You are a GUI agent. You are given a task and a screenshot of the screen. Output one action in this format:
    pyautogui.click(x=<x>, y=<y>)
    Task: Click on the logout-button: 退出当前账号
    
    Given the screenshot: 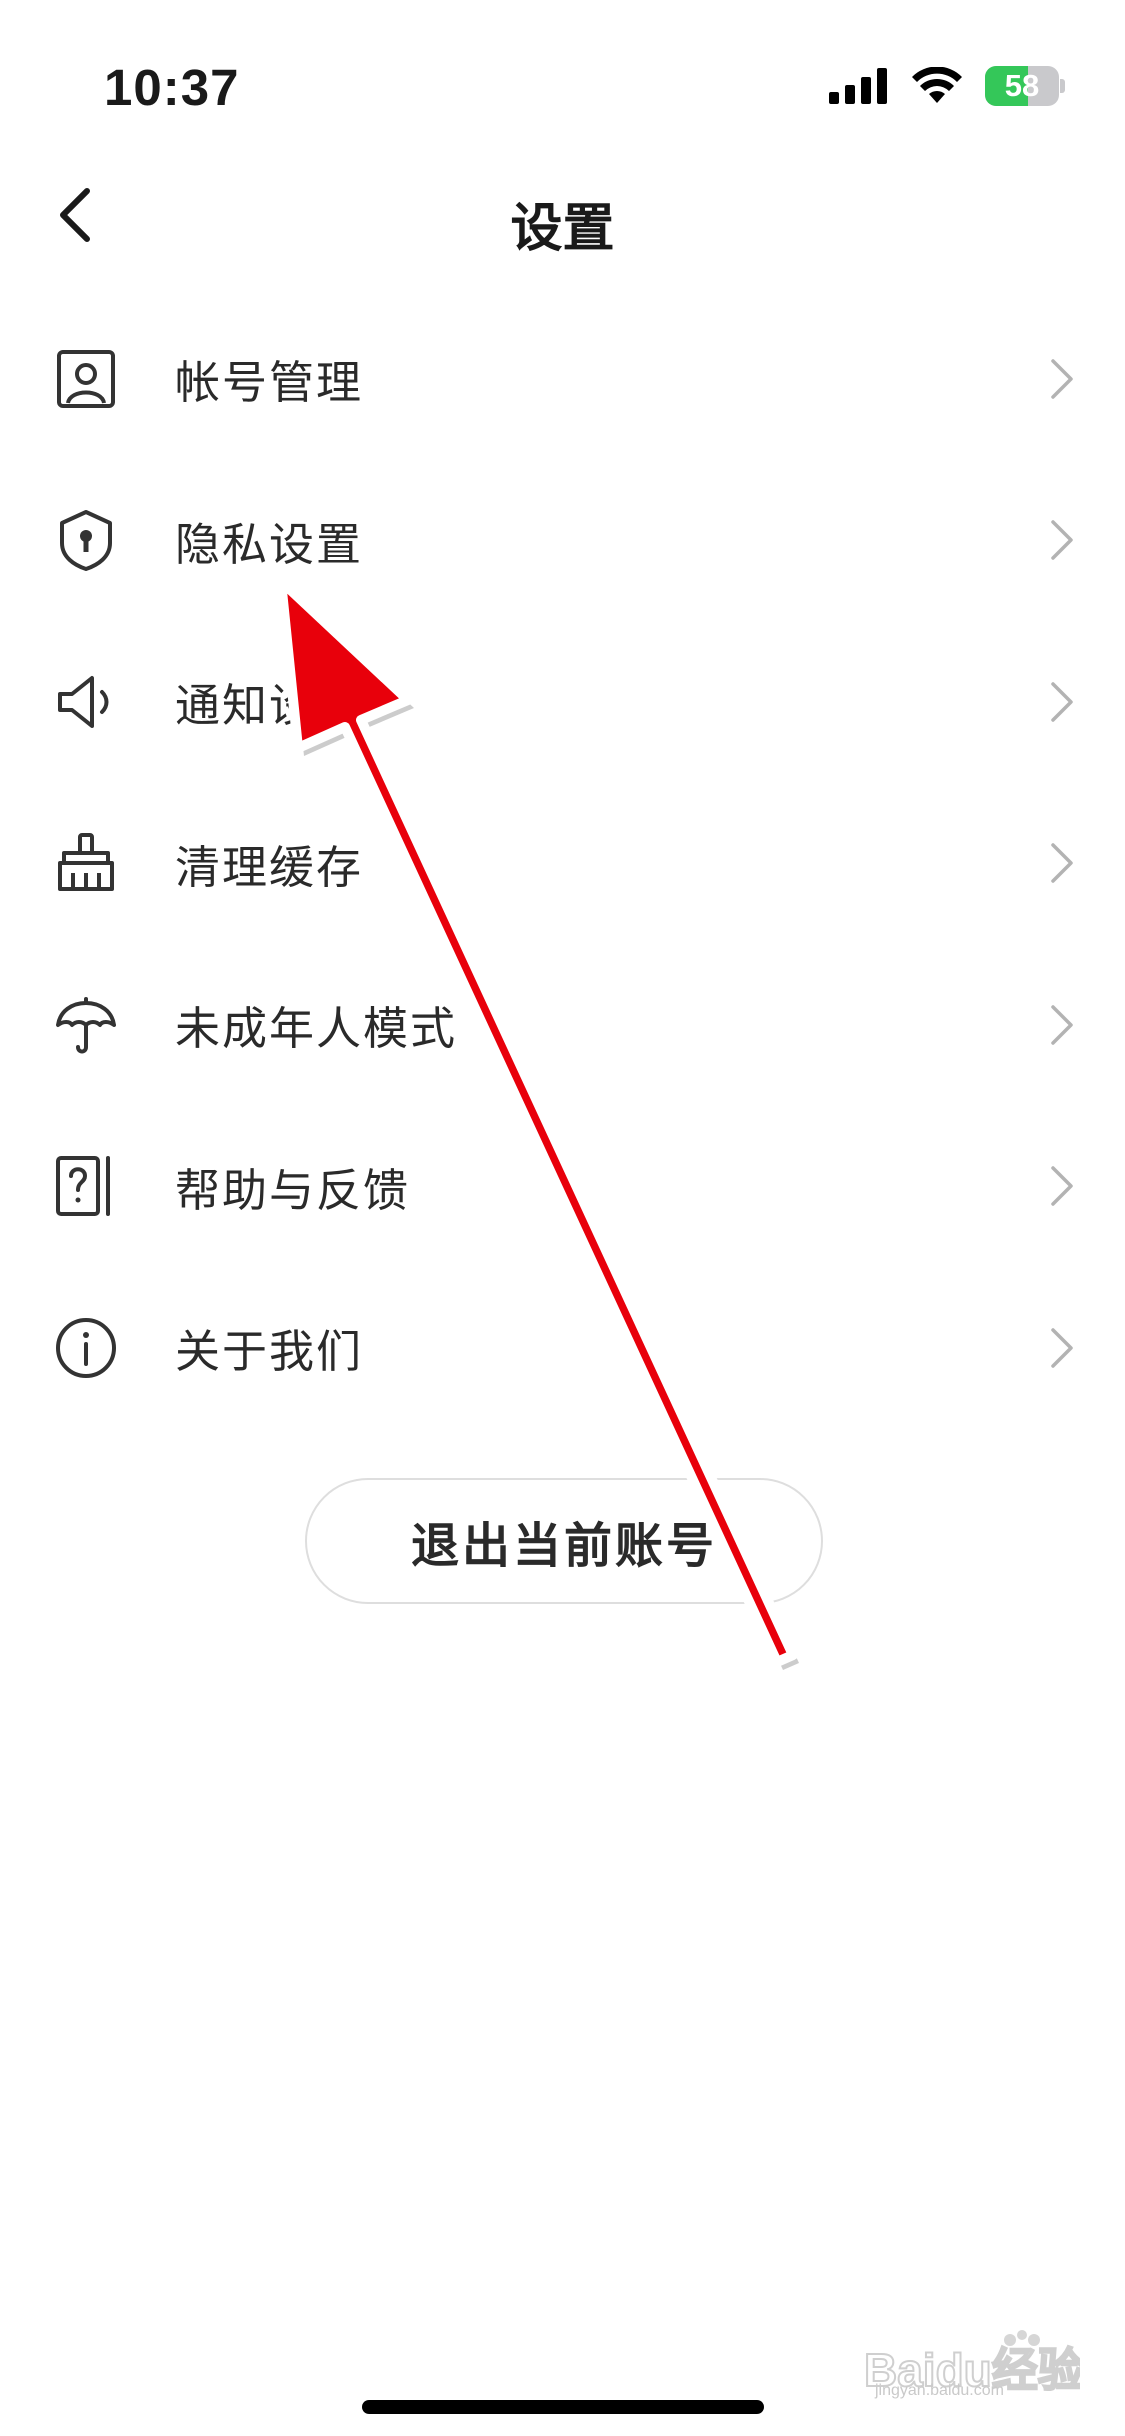 What is the action you would take?
    pyautogui.click(x=564, y=1541)
    